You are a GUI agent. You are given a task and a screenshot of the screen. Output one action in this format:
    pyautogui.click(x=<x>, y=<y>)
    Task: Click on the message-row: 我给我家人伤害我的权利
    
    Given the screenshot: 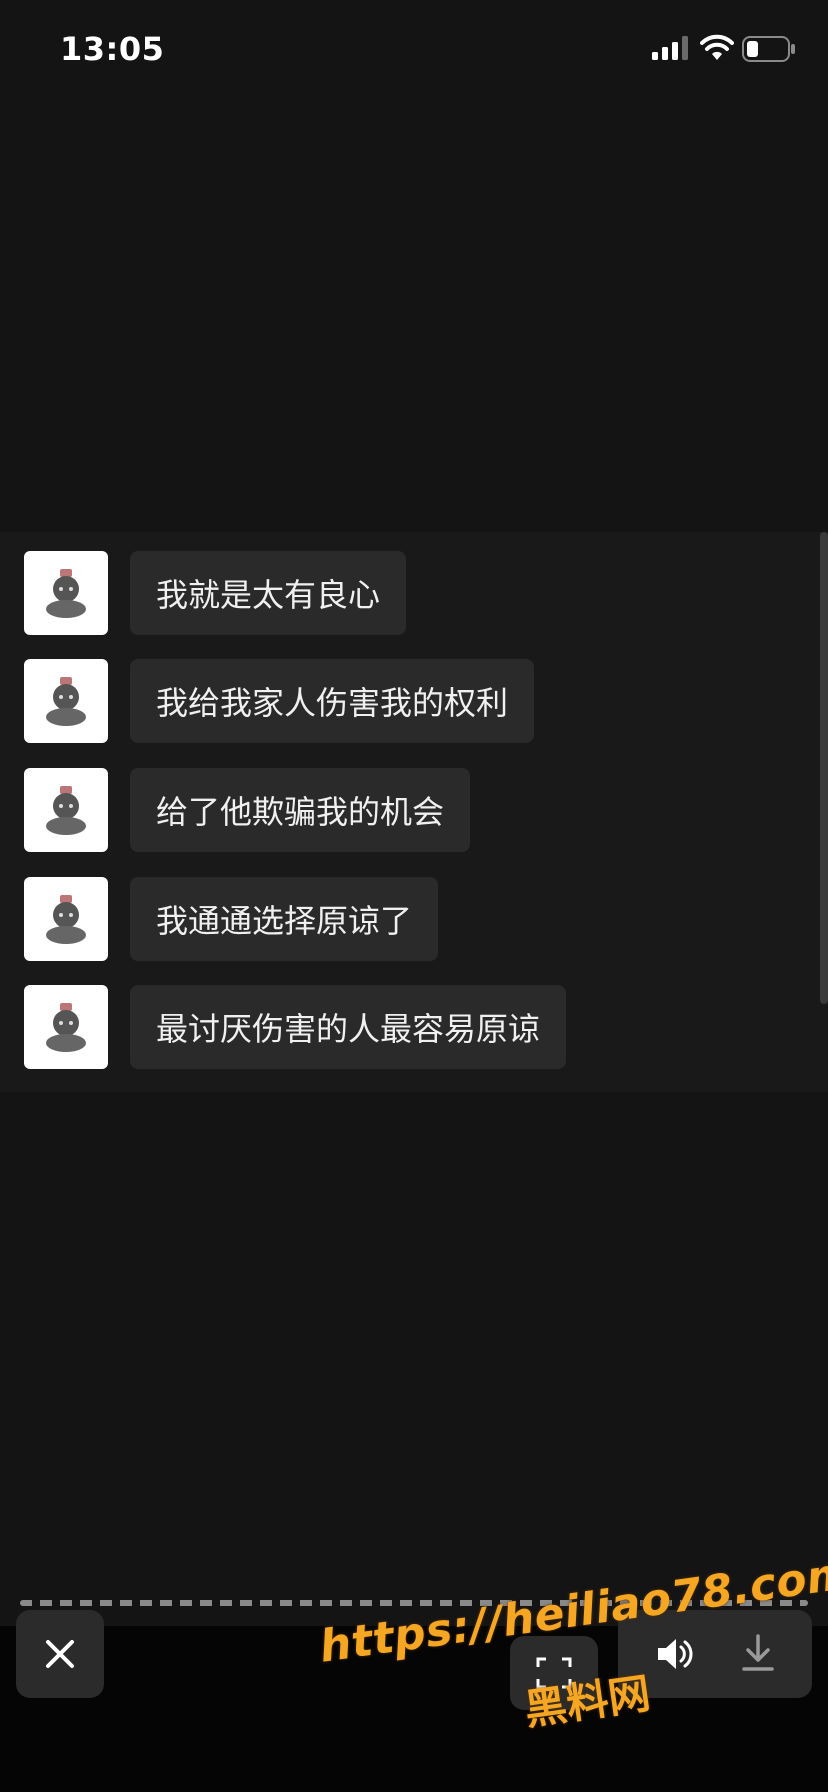 What is the action you would take?
    pyautogui.click(x=279, y=701)
    